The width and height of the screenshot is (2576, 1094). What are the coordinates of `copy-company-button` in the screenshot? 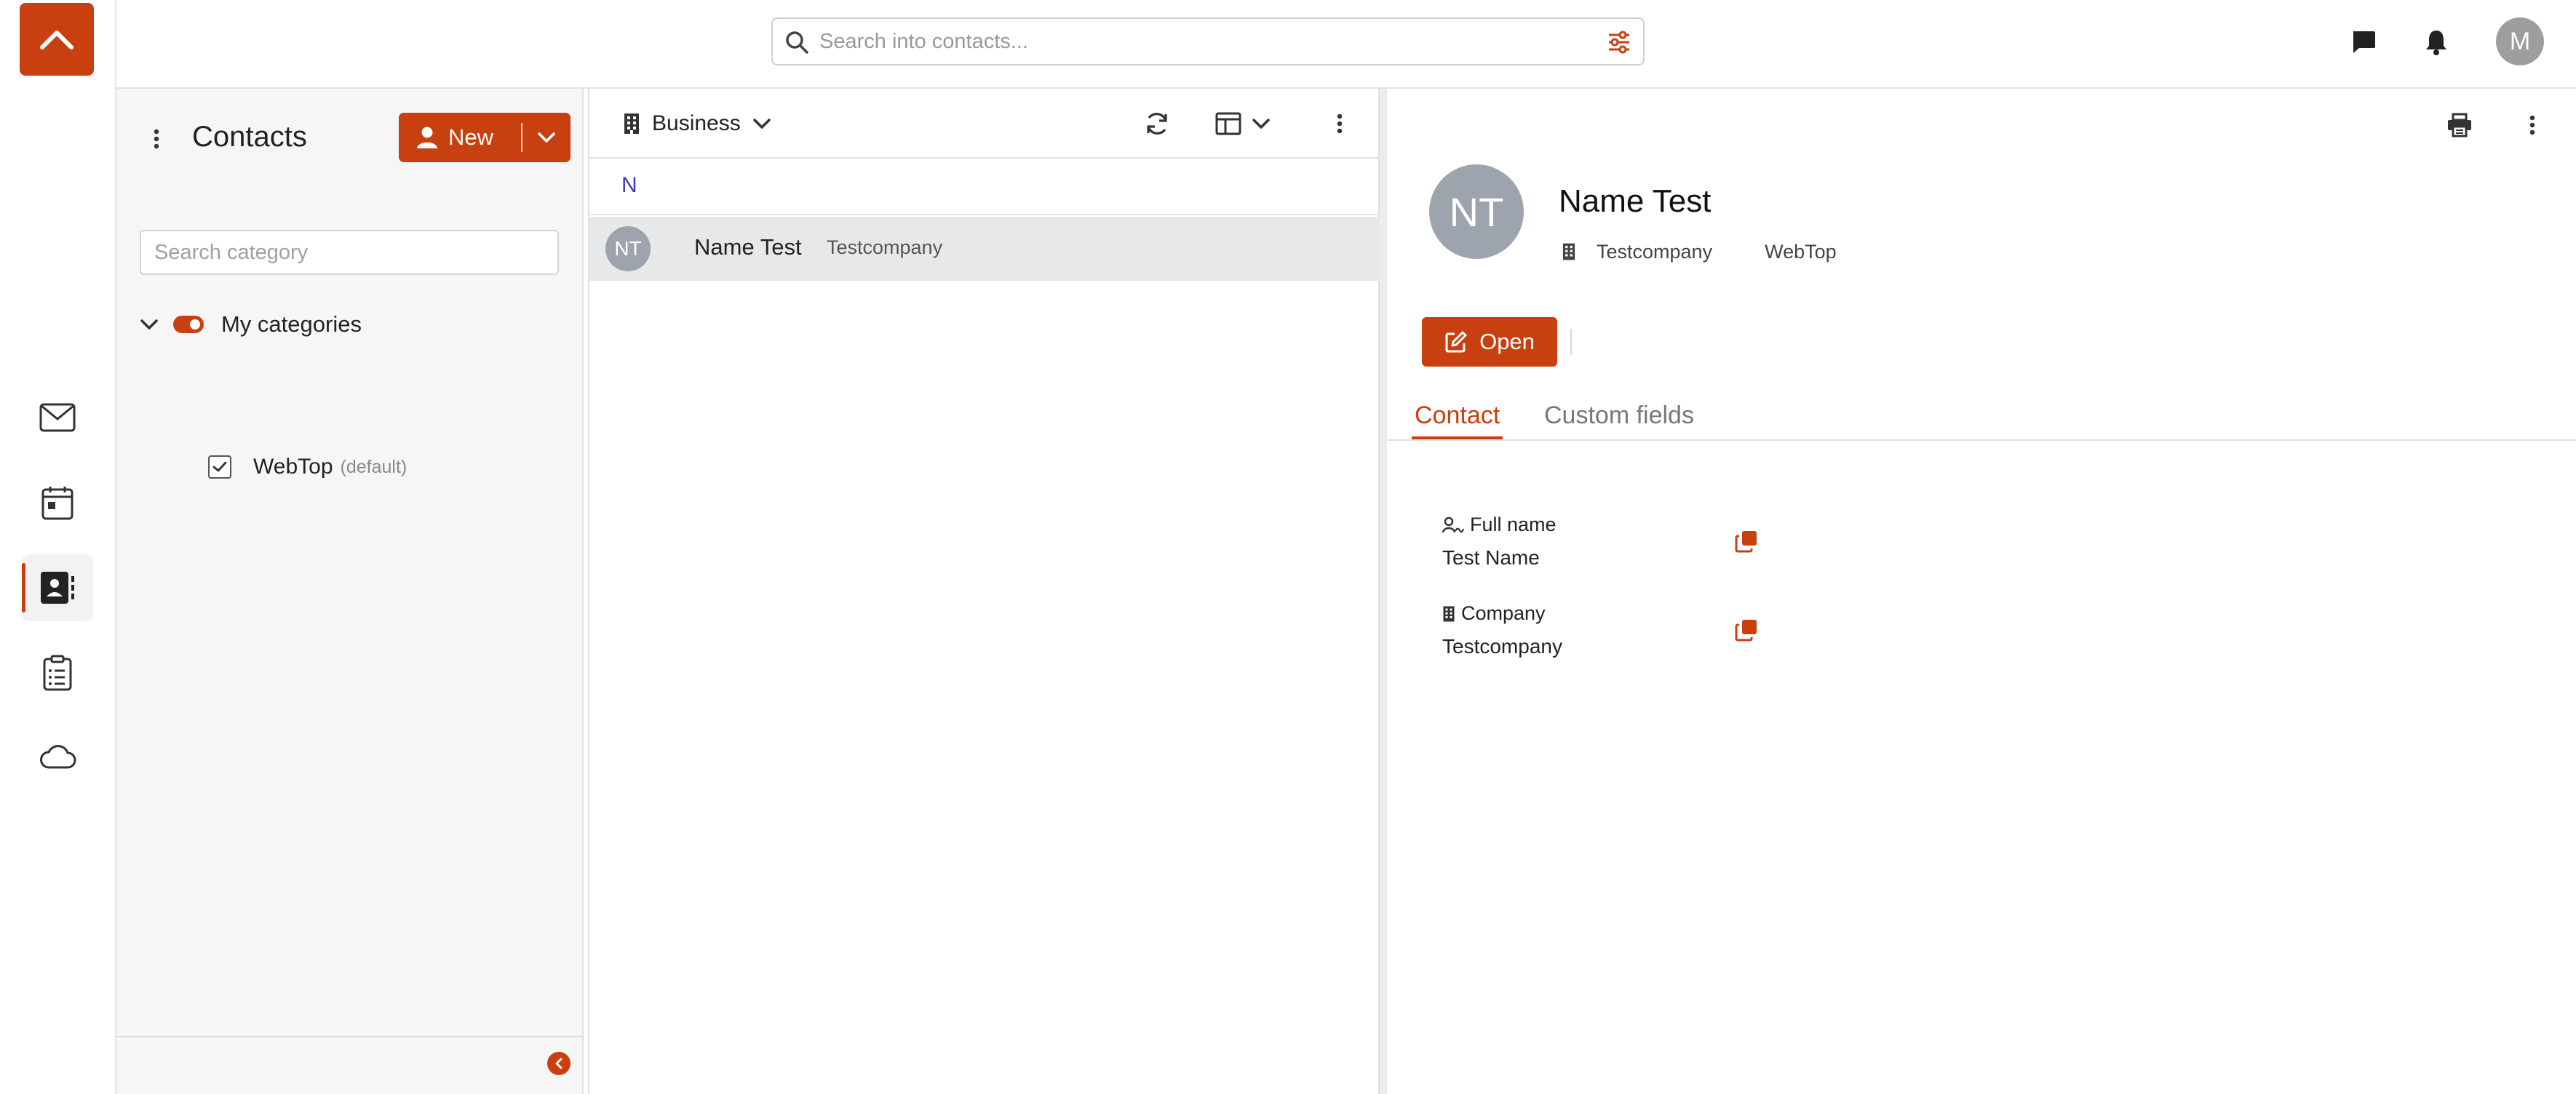 It's located at (1746, 629).